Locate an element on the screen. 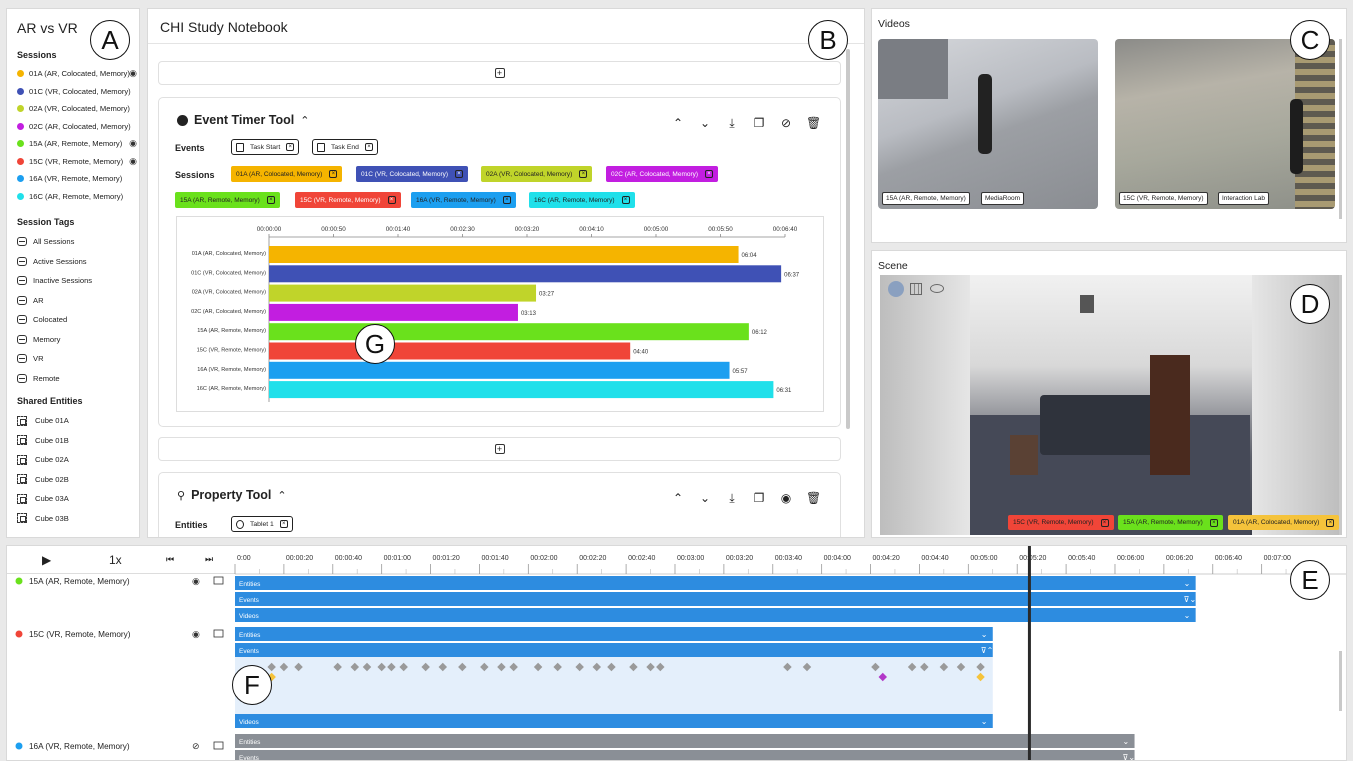 The image size is (1353, 761). timeline-track: Events ⊽⌃ is located at coordinates (614, 650).